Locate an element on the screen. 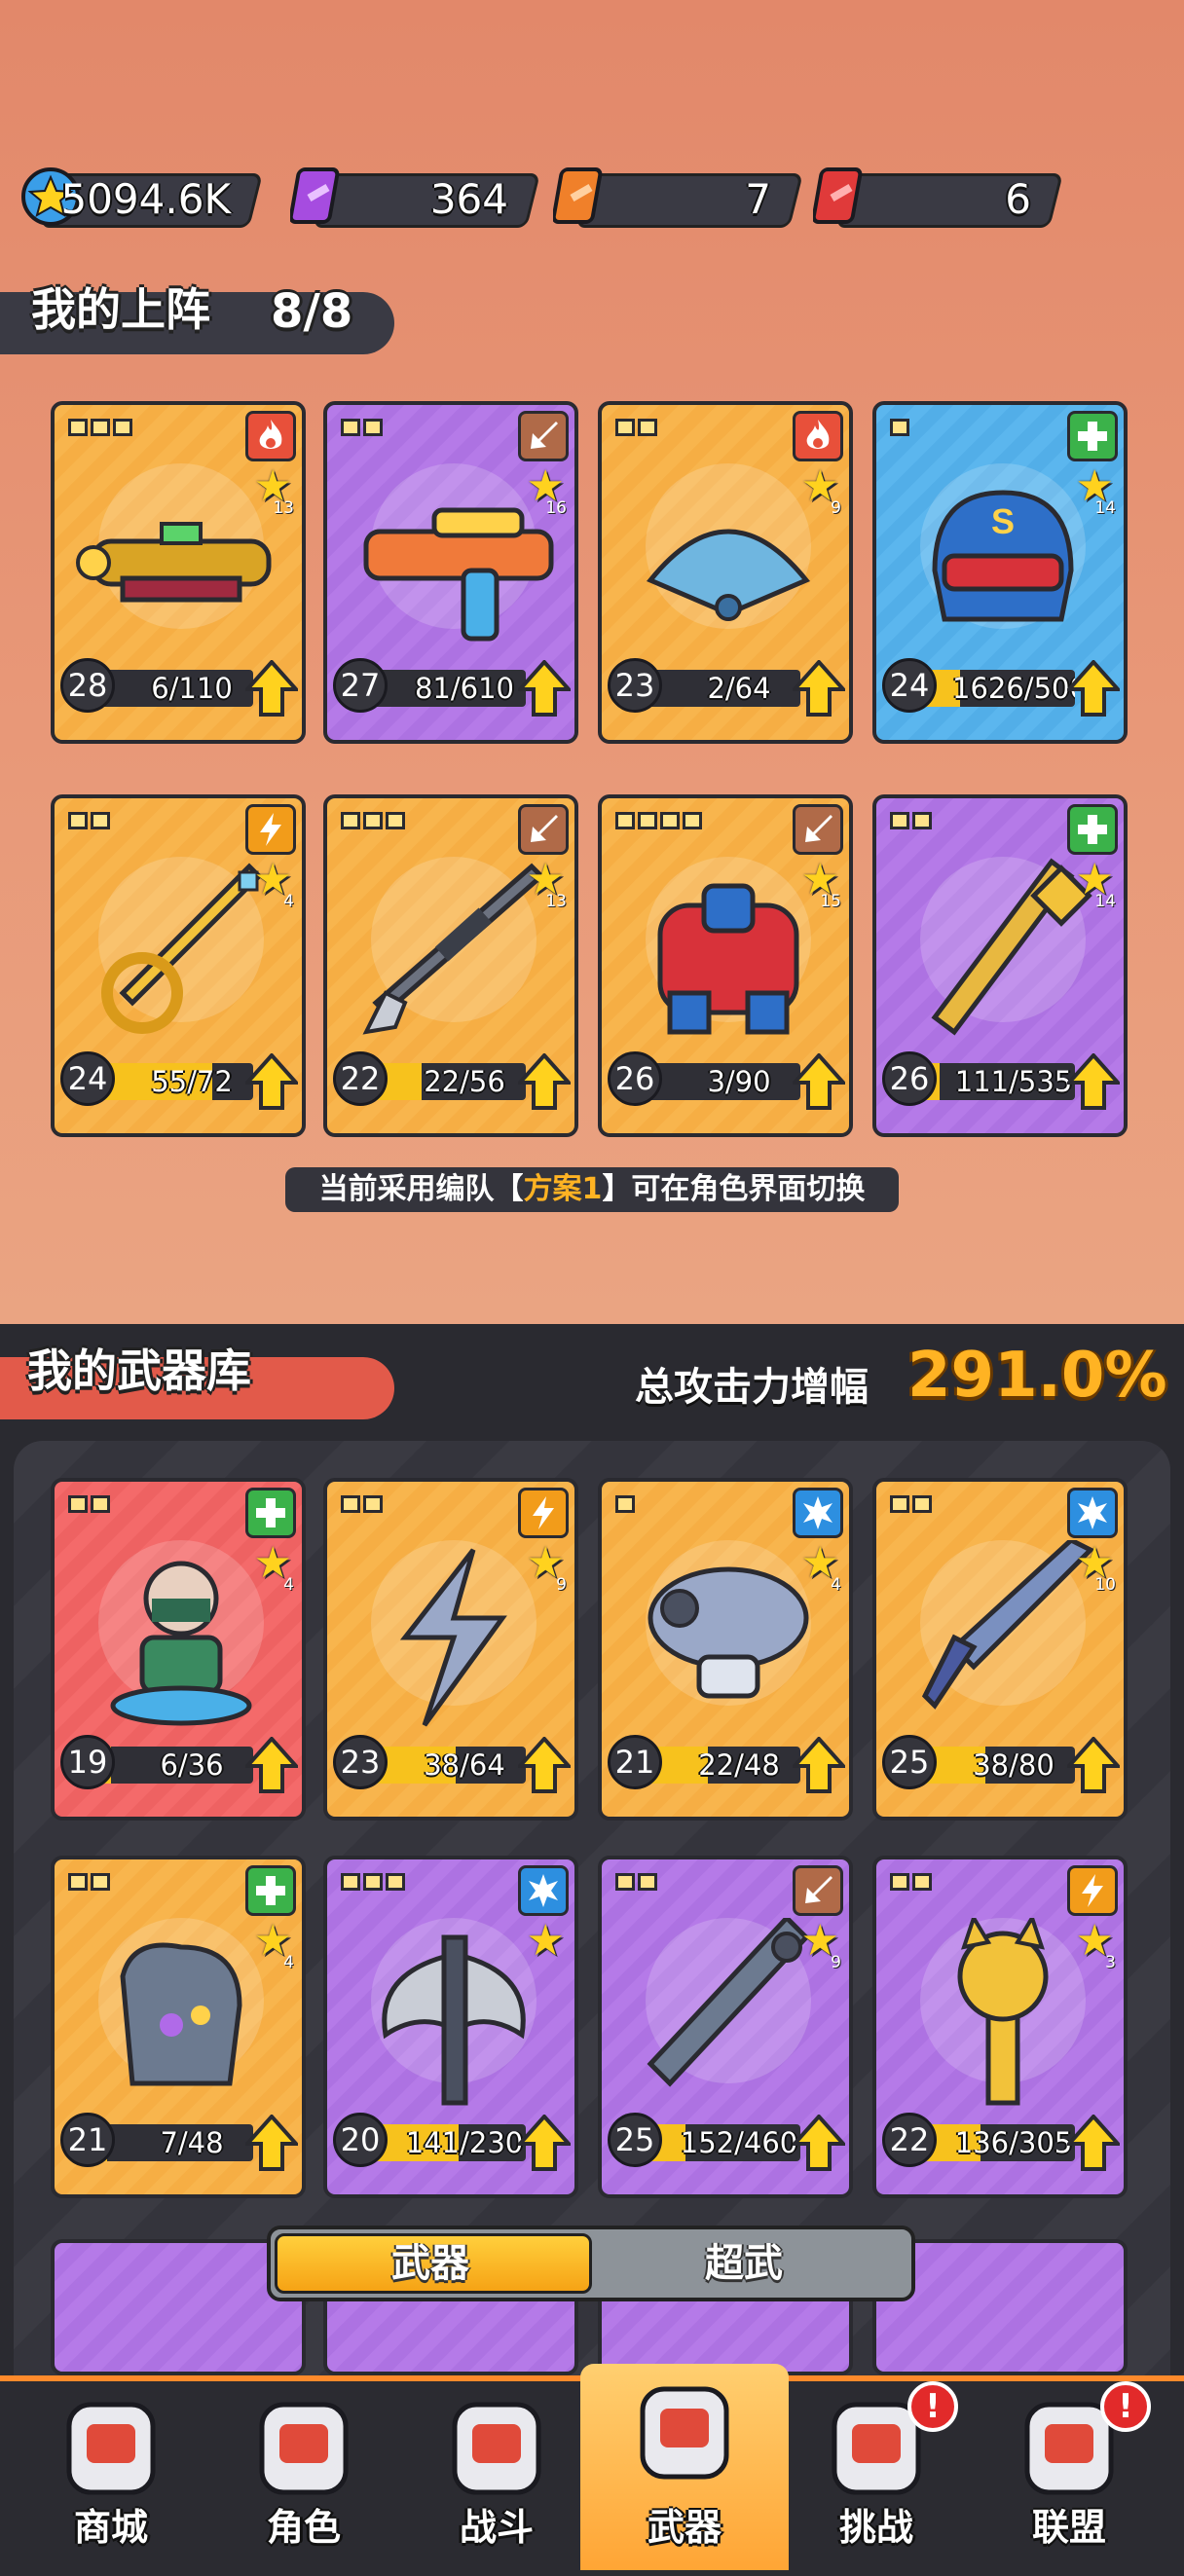  star-count: 16 is located at coordinates (556, 508).